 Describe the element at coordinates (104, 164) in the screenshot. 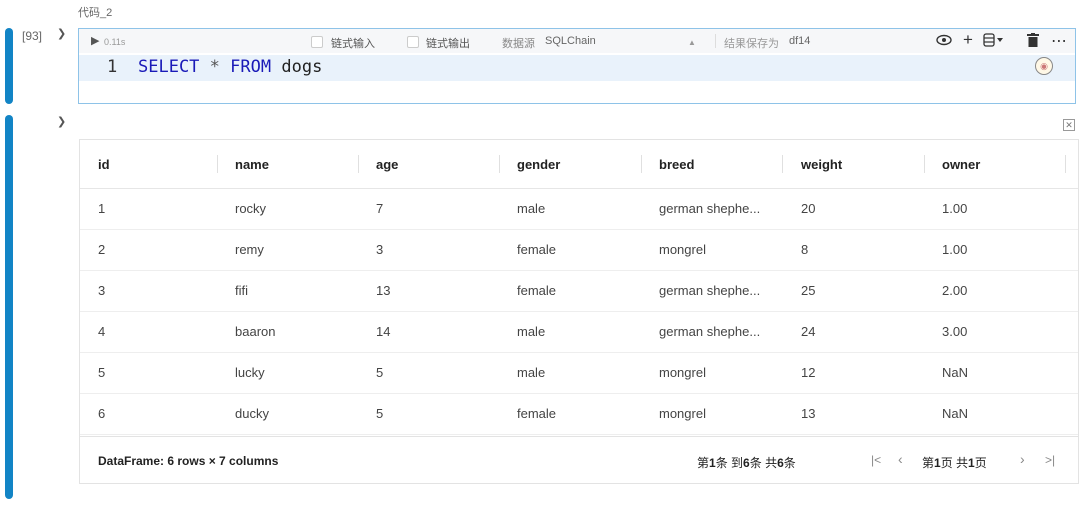

I see `column-header-id: id` at that location.